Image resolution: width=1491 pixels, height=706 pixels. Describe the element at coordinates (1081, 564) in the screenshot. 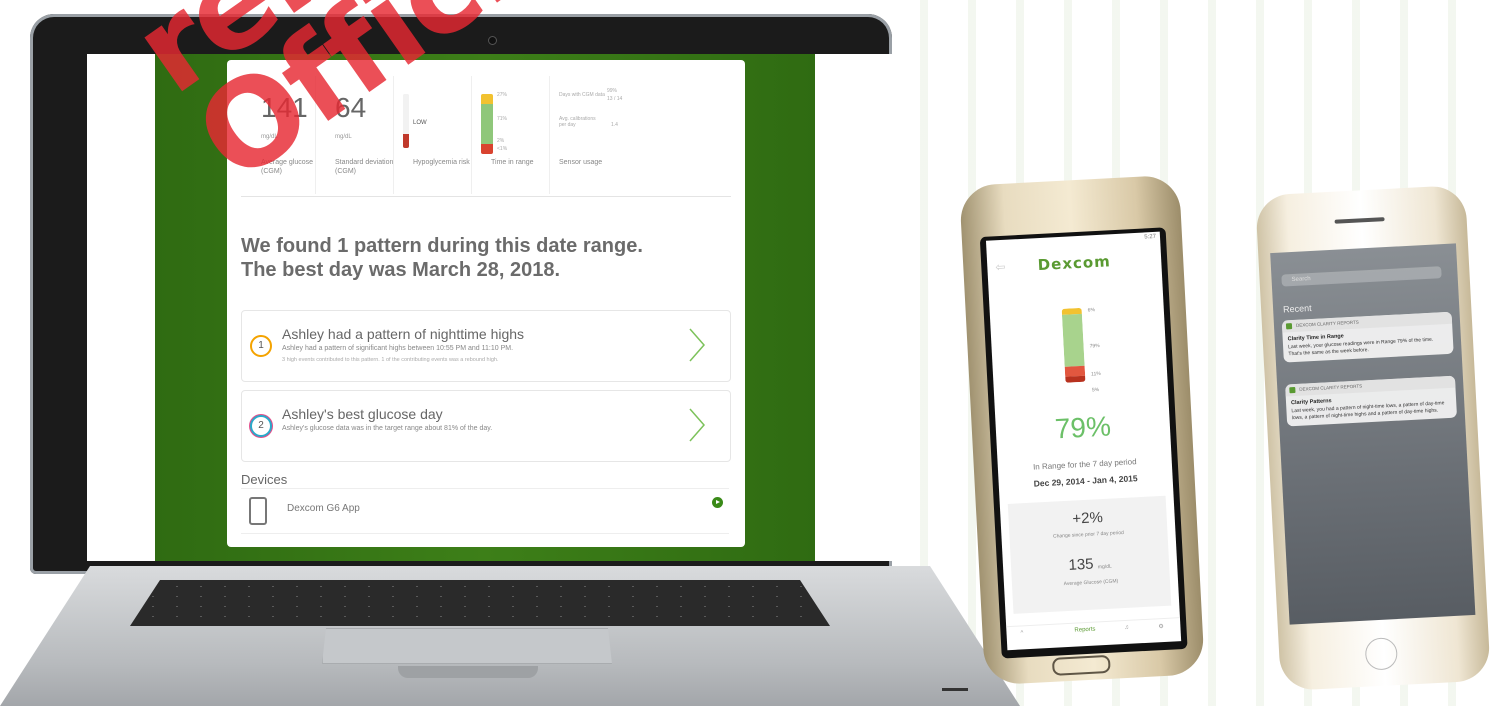

I see `android-avg-value: 135` at that location.